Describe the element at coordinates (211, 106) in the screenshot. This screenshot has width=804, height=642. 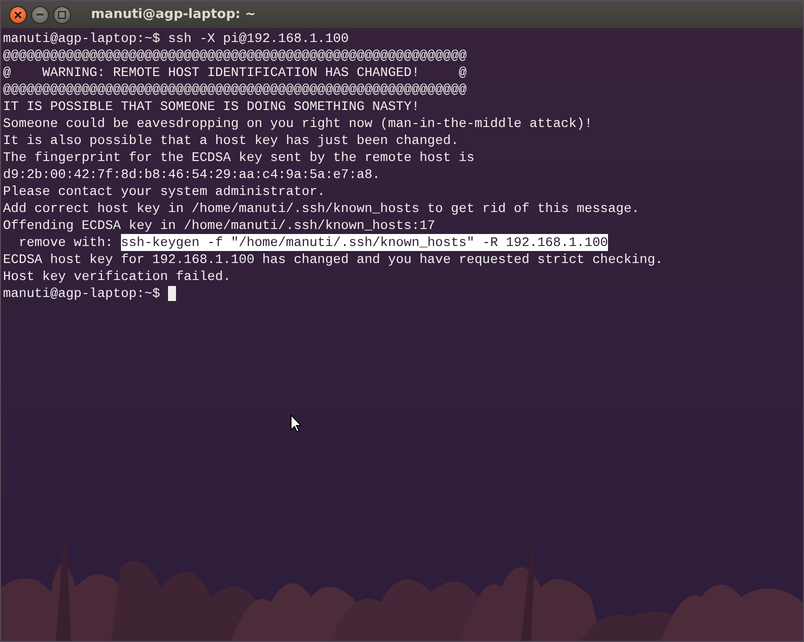
I see `terminal-line: IT IS POSSIBLE THAT SOMEONE IS DOING SOMETHING NASTY!` at that location.